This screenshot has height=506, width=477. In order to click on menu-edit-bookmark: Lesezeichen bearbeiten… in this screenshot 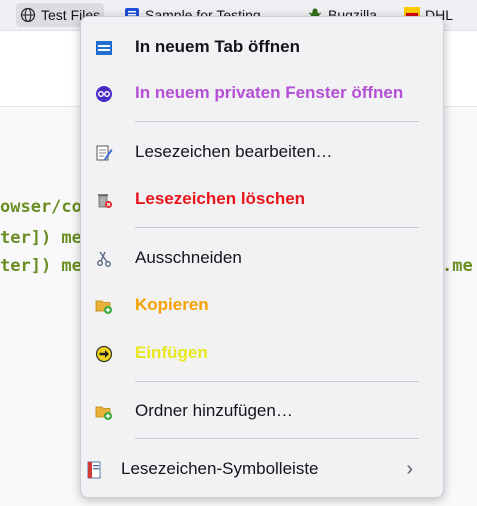, I will do `click(262, 152)`.